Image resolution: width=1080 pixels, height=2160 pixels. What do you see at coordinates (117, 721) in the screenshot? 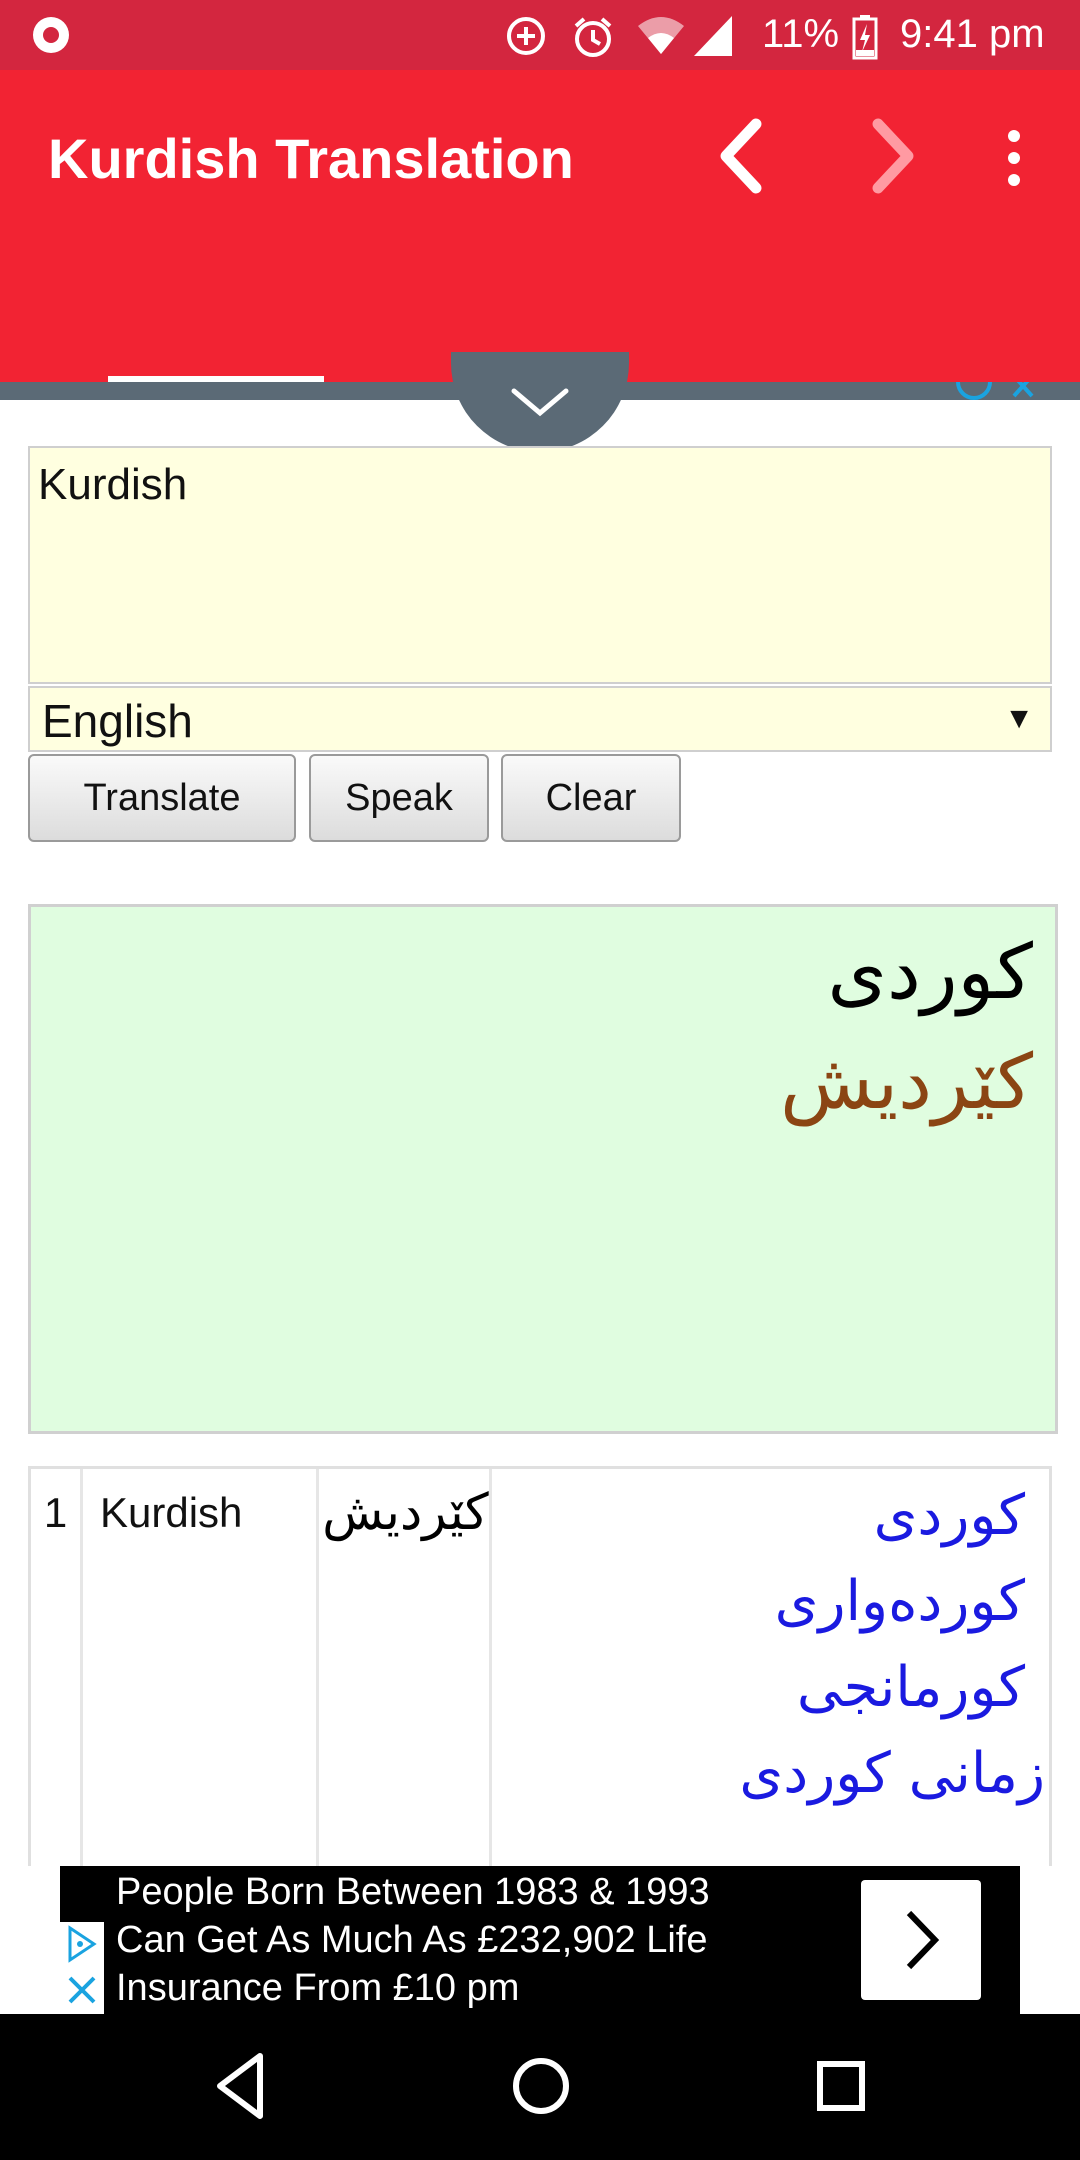
I see `language-select-value: English` at bounding box center [117, 721].